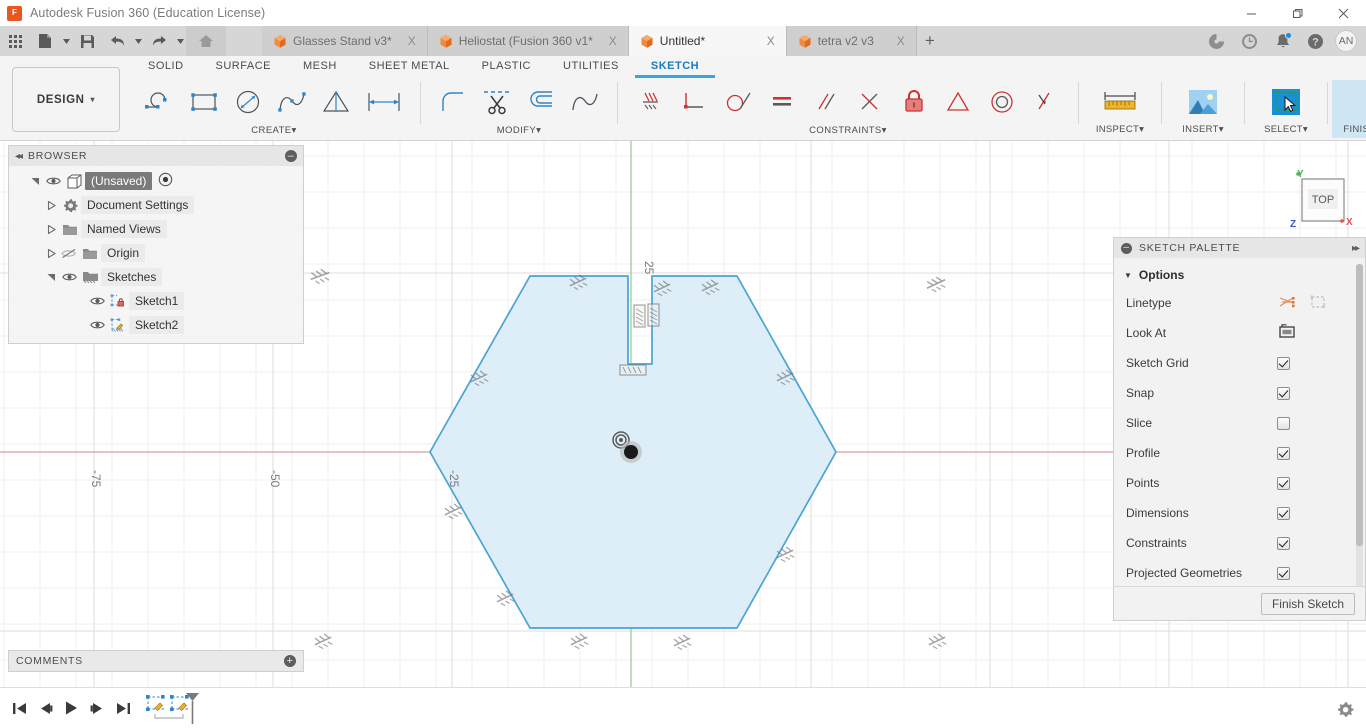 The image size is (1366, 728). Describe the element at coordinates (87, 41) in the screenshot. I see `save-icon` at that location.